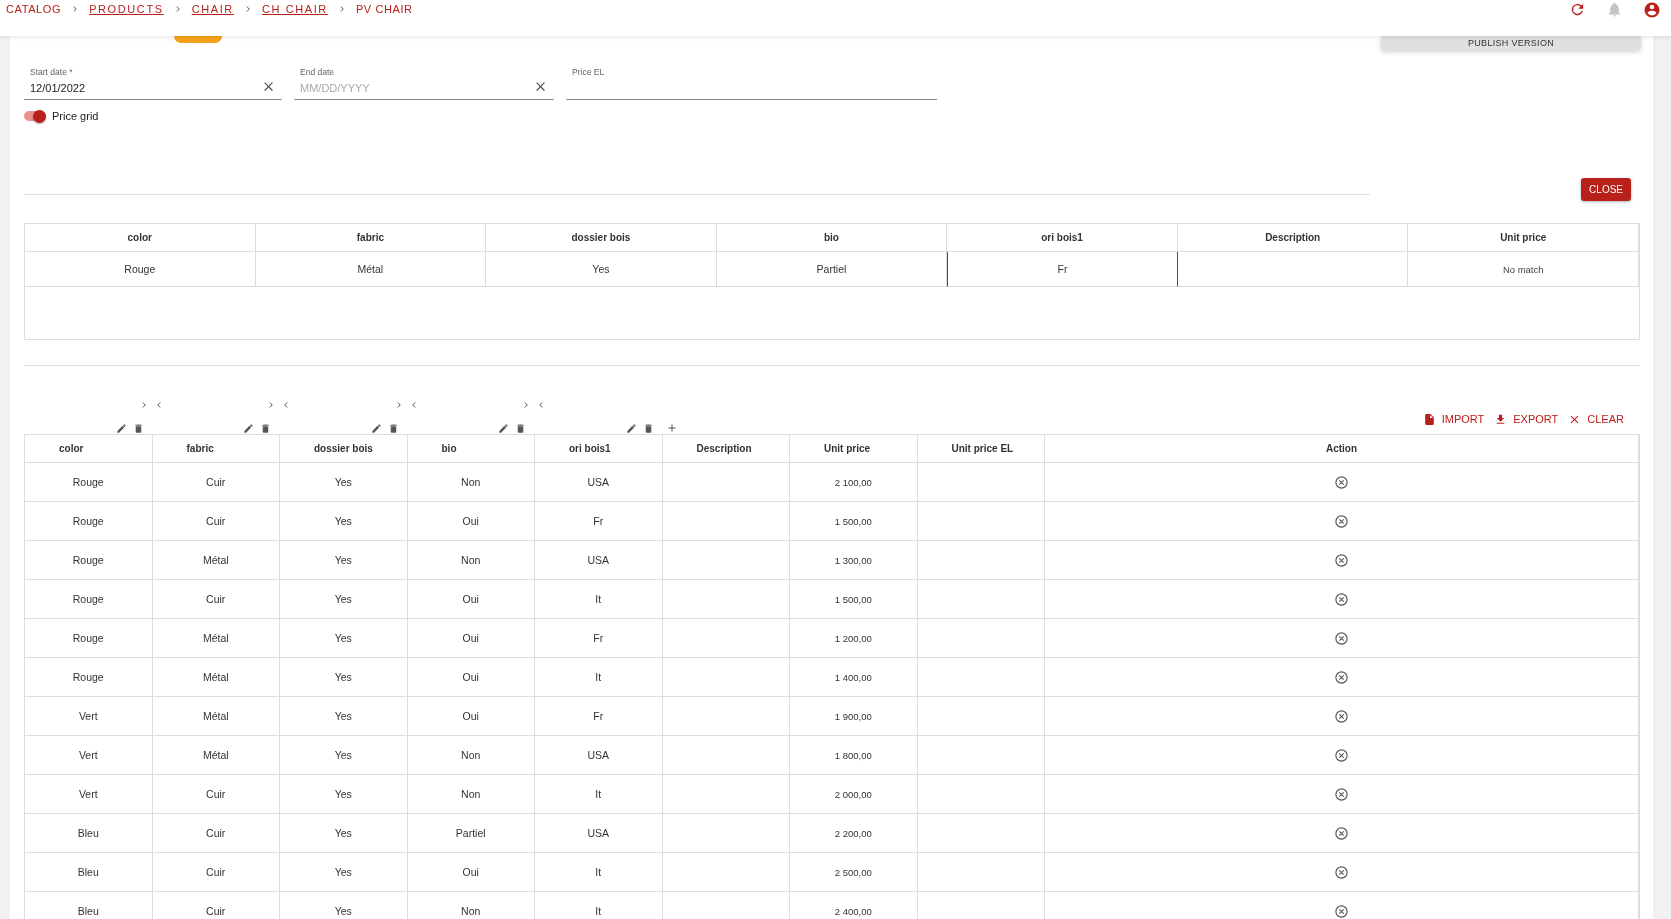 The width and height of the screenshot is (1671, 919). I want to click on refresh-icon, so click(1577, 9).